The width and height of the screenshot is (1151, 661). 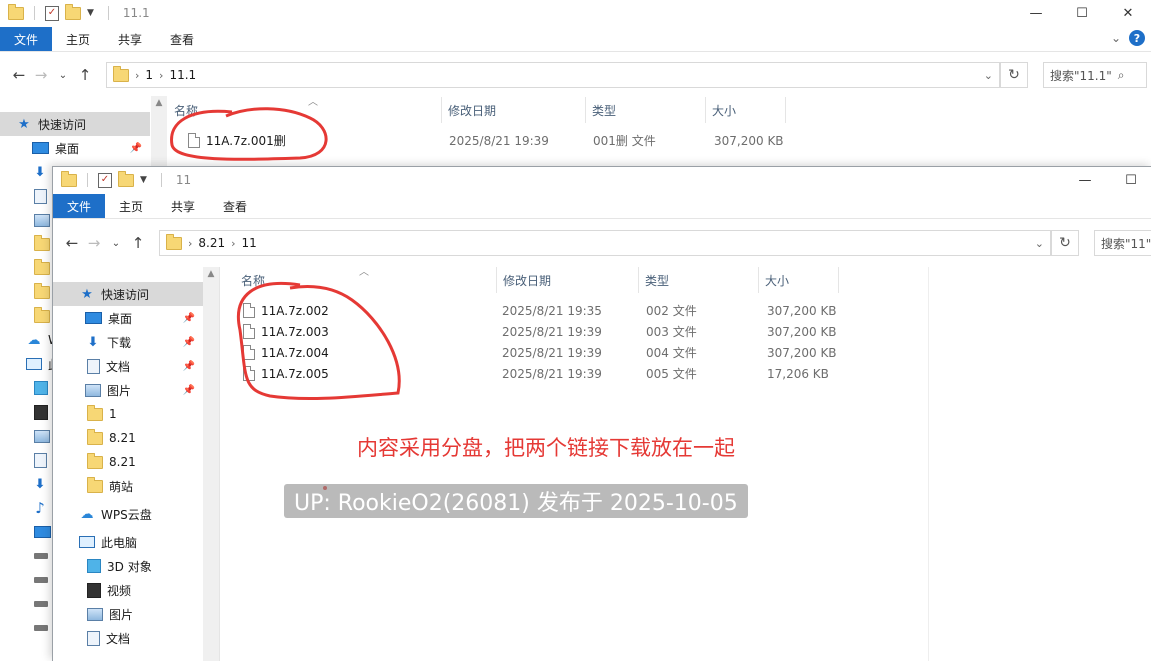 What do you see at coordinates (1137, 38) in the screenshot?
I see `help-icon: ?` at bounding box center [1137, 38].